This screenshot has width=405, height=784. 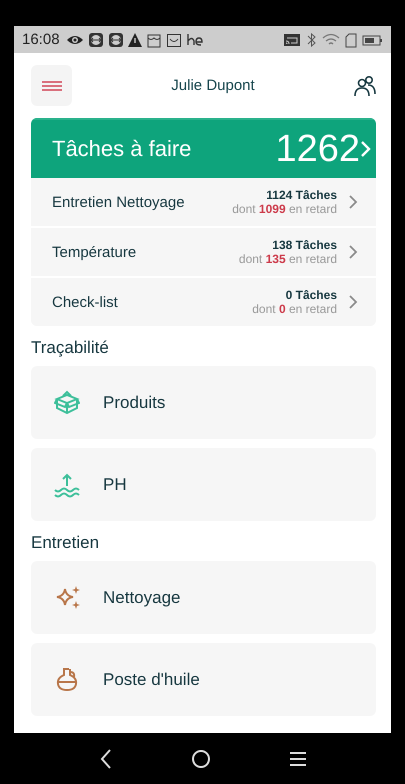 What do you see at coordinates (65, 543) in the screenshot?
I see `section-title: Entretien` at bounding box center [65, 543].